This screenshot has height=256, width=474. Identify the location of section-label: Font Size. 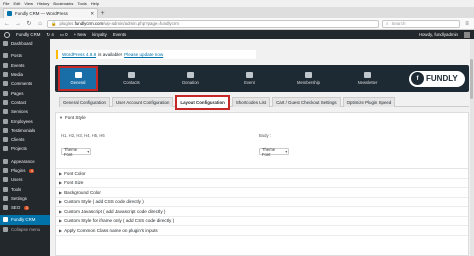
(74, 183).